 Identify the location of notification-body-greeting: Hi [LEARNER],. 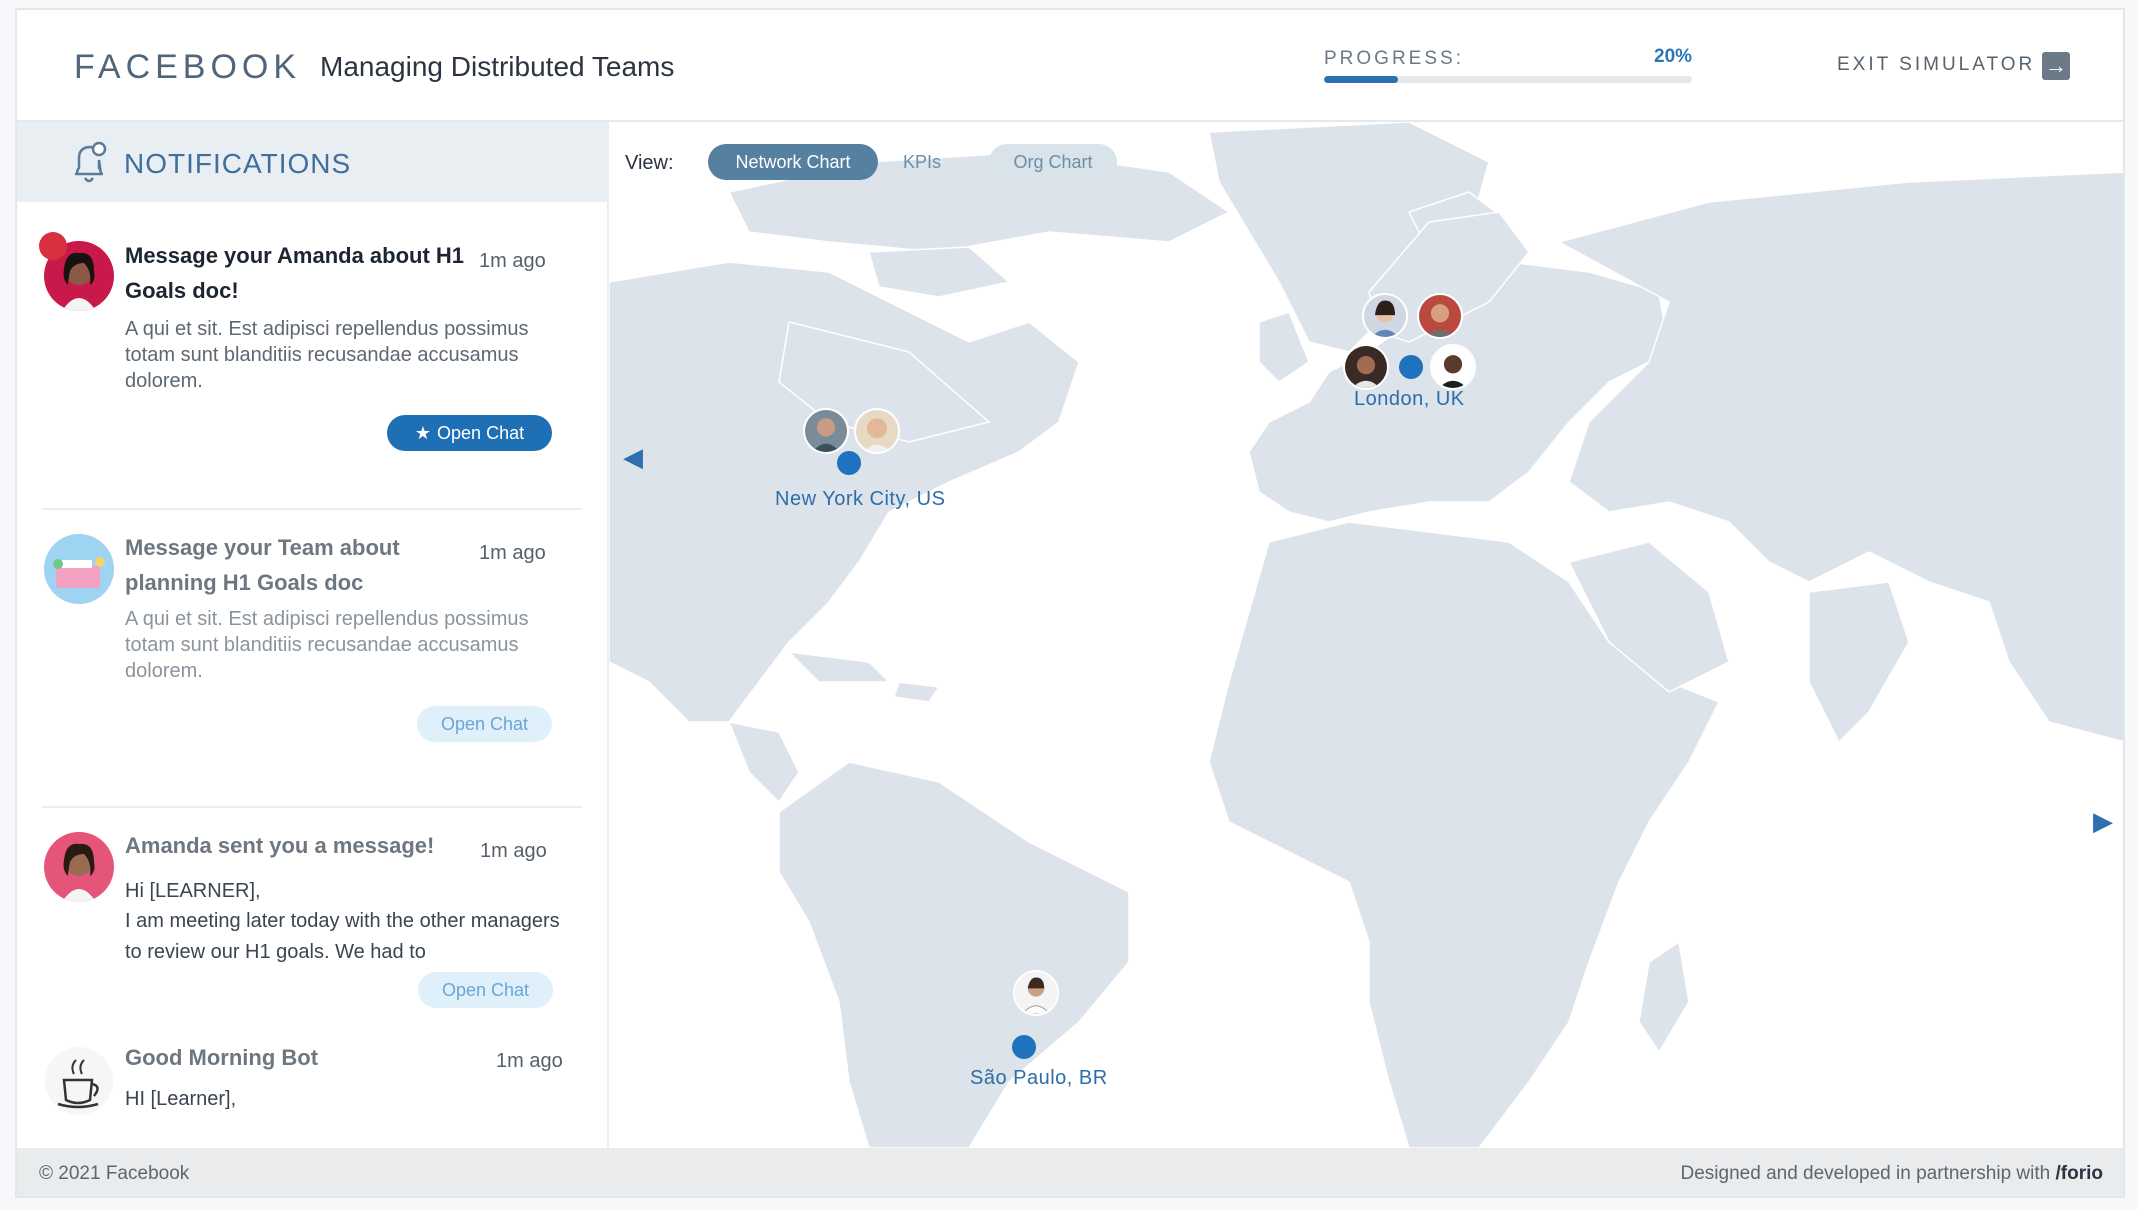
(193, 891).